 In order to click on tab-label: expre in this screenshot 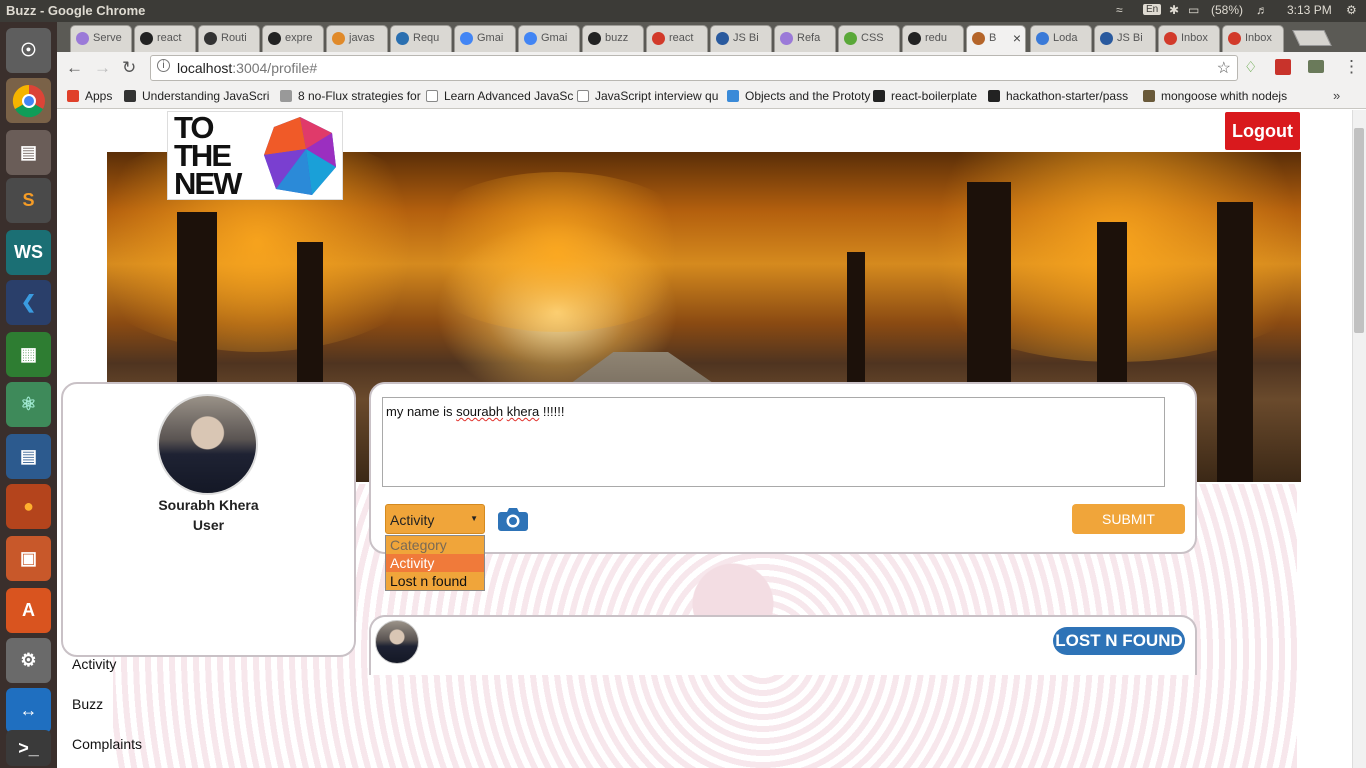, I will do `click(299, 38)`.